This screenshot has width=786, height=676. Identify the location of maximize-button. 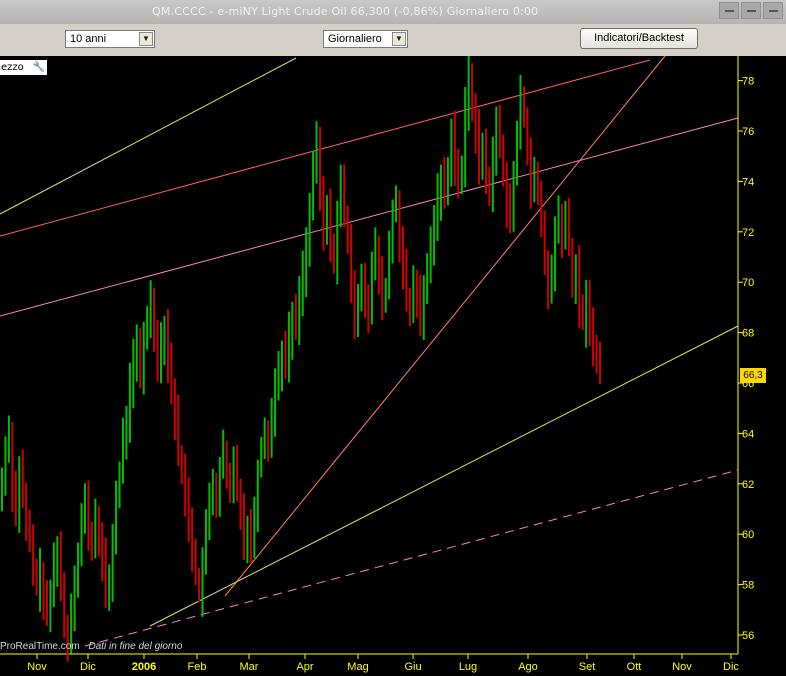
(751, 10).